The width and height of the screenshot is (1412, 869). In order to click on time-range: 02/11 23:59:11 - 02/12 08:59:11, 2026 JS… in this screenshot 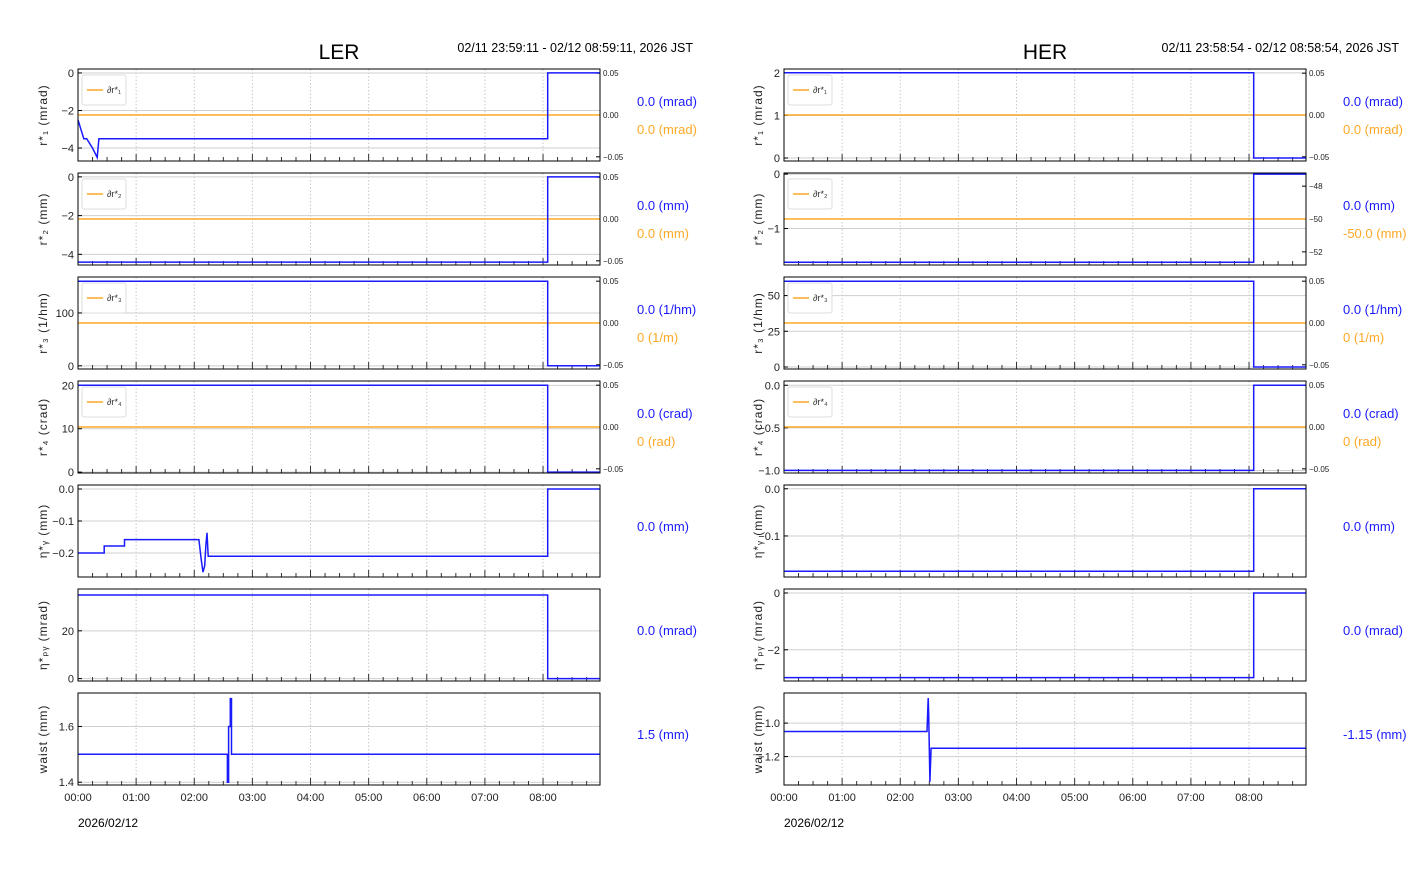, I will do `click(575, 48)`.